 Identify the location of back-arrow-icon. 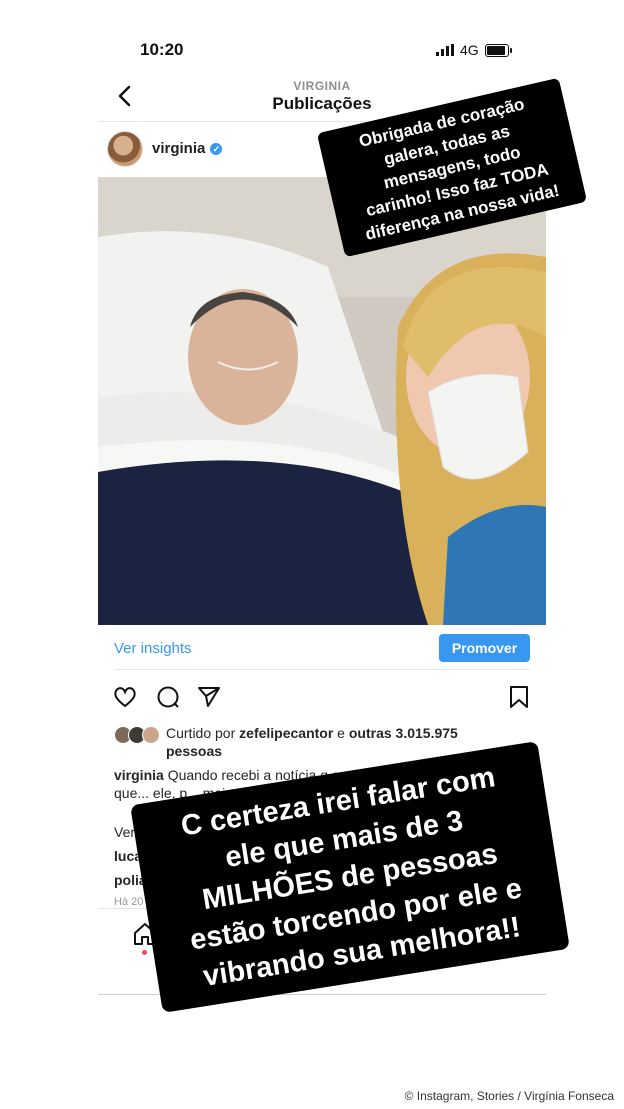
(126, 96).